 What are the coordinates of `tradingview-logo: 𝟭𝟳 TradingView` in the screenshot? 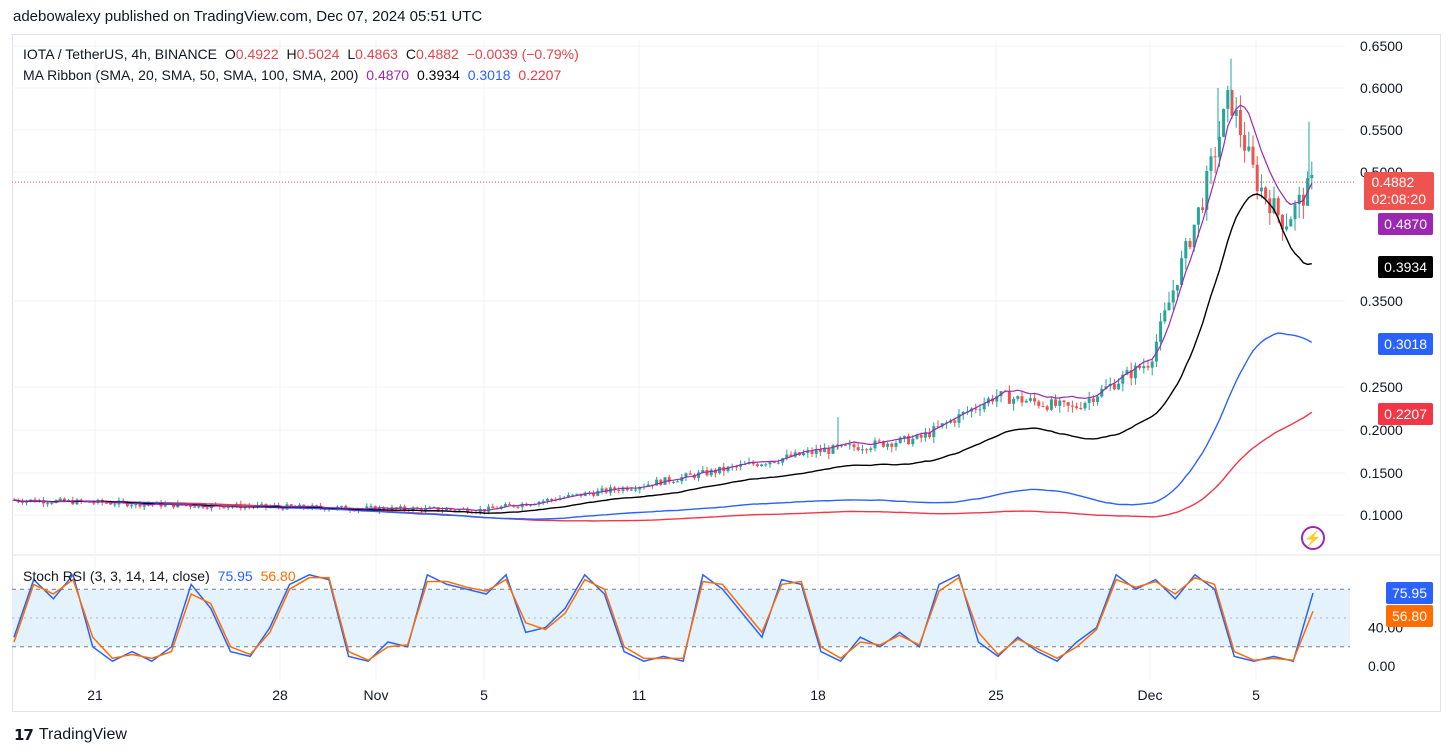 It's located at (70, 735).